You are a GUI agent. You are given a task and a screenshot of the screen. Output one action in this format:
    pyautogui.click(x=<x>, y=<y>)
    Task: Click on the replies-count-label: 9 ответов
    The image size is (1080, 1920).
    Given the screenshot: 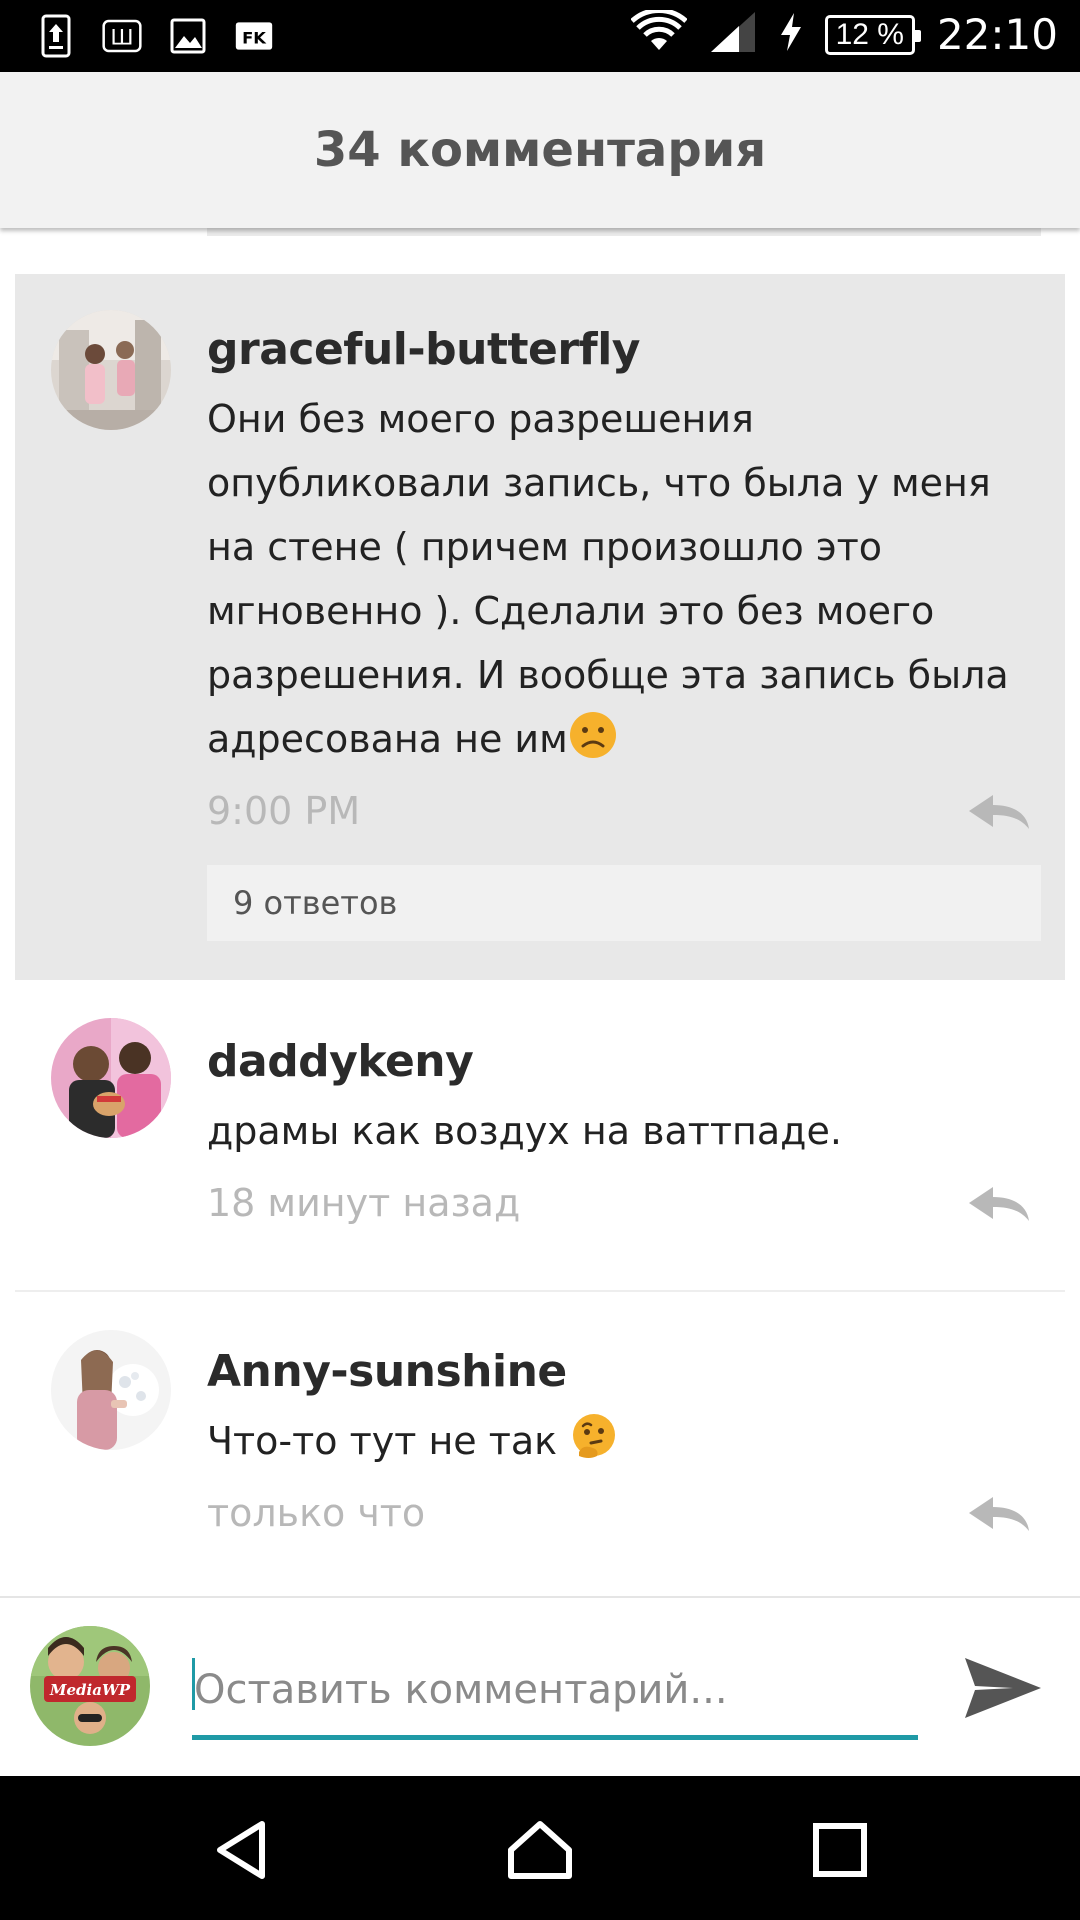 What is the action you would take?
    pyautogui.click(x=315, y=903)
    